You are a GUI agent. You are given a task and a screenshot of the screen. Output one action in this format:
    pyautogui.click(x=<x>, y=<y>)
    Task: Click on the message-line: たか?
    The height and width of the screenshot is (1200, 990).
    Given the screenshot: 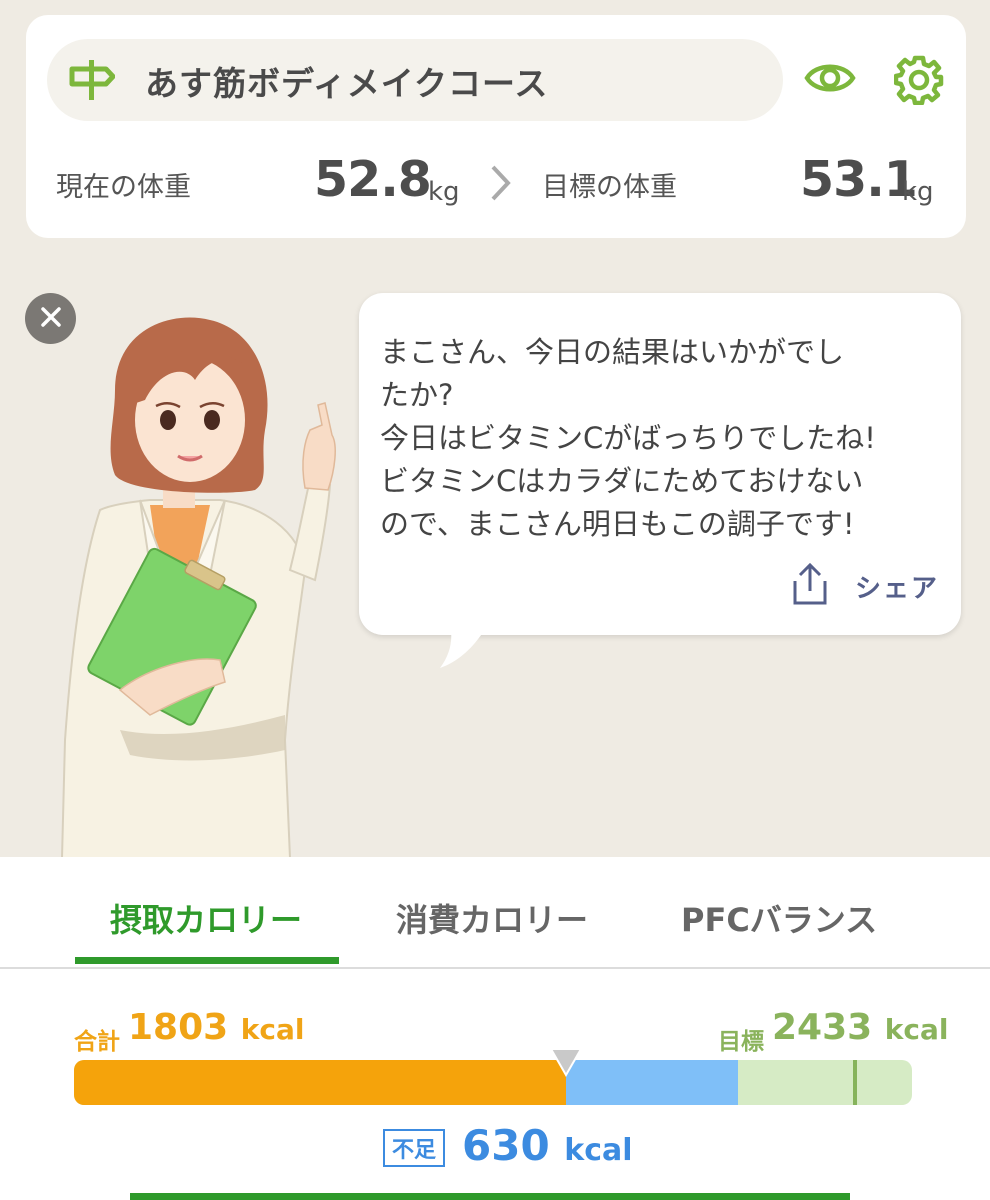 What is the action you would take?
    pyautogui.click(x=417, y=395)
    